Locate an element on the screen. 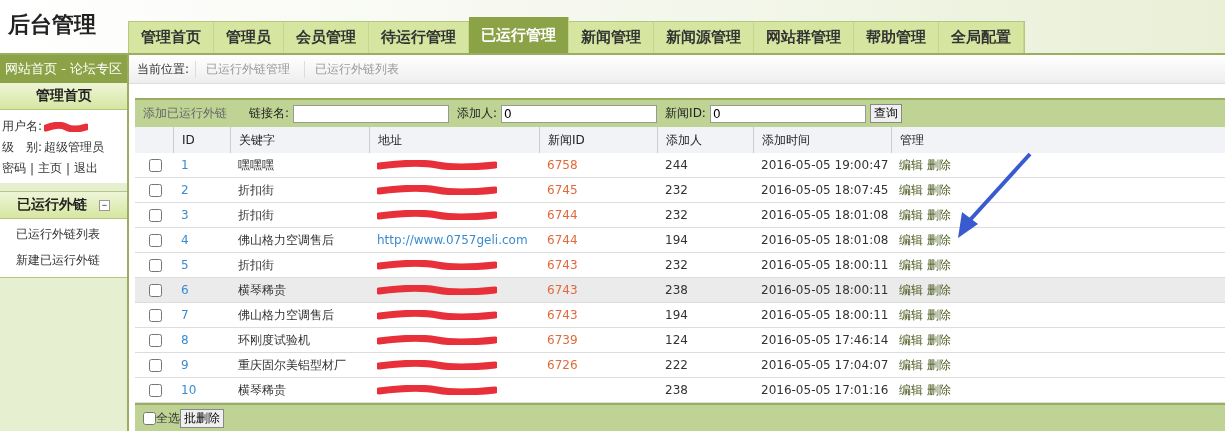 Image resolution: width=1225 pixels, height=431 pixels. collapse-toggle: − is located at coordinates (104, 205).